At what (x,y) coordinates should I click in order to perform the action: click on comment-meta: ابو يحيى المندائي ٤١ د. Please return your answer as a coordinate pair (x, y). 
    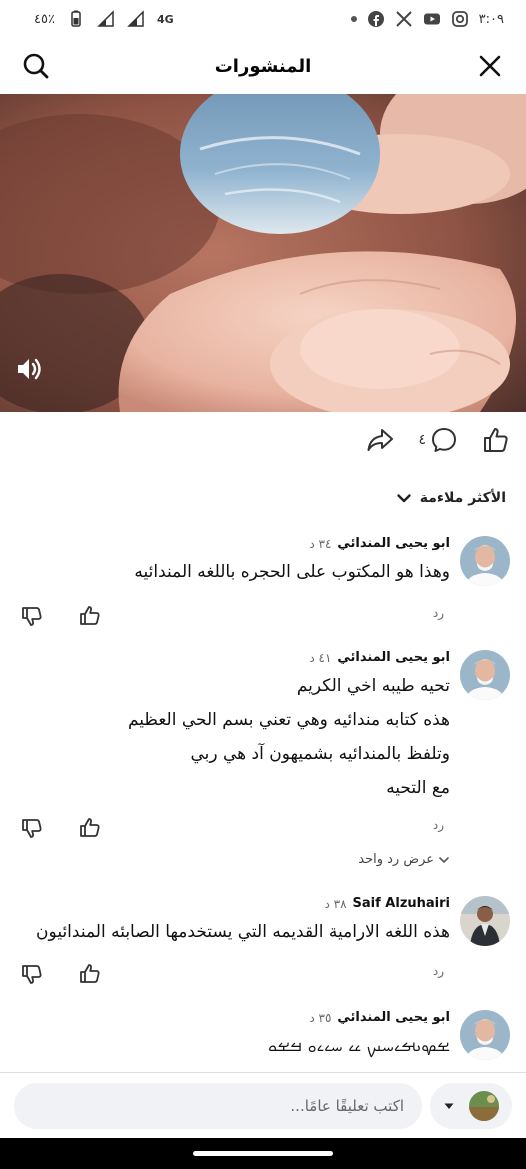
    Looking at the image, I should click on (232, 657).